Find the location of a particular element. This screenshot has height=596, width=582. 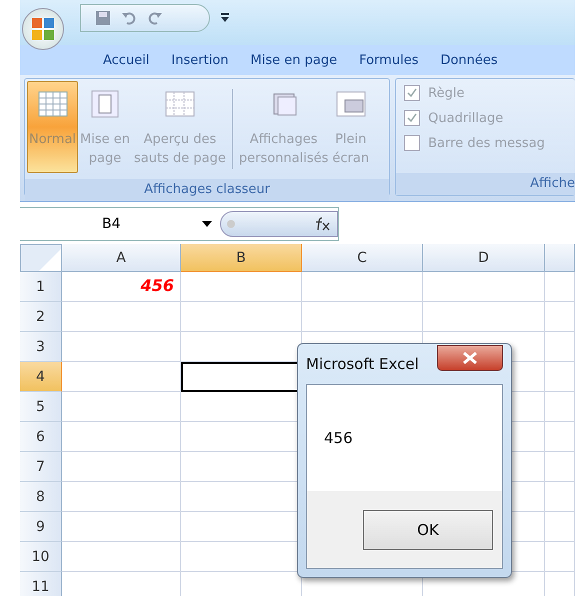

row-header: 3 is located at coordinates (41, 347).